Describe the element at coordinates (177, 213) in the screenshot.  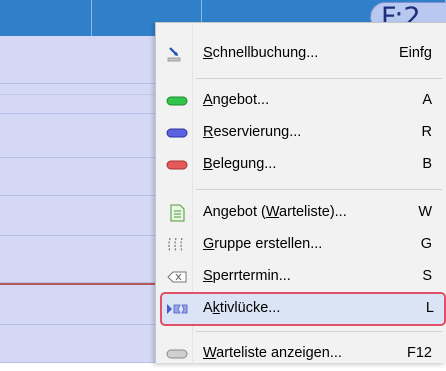
I see `document-icon` at that location.